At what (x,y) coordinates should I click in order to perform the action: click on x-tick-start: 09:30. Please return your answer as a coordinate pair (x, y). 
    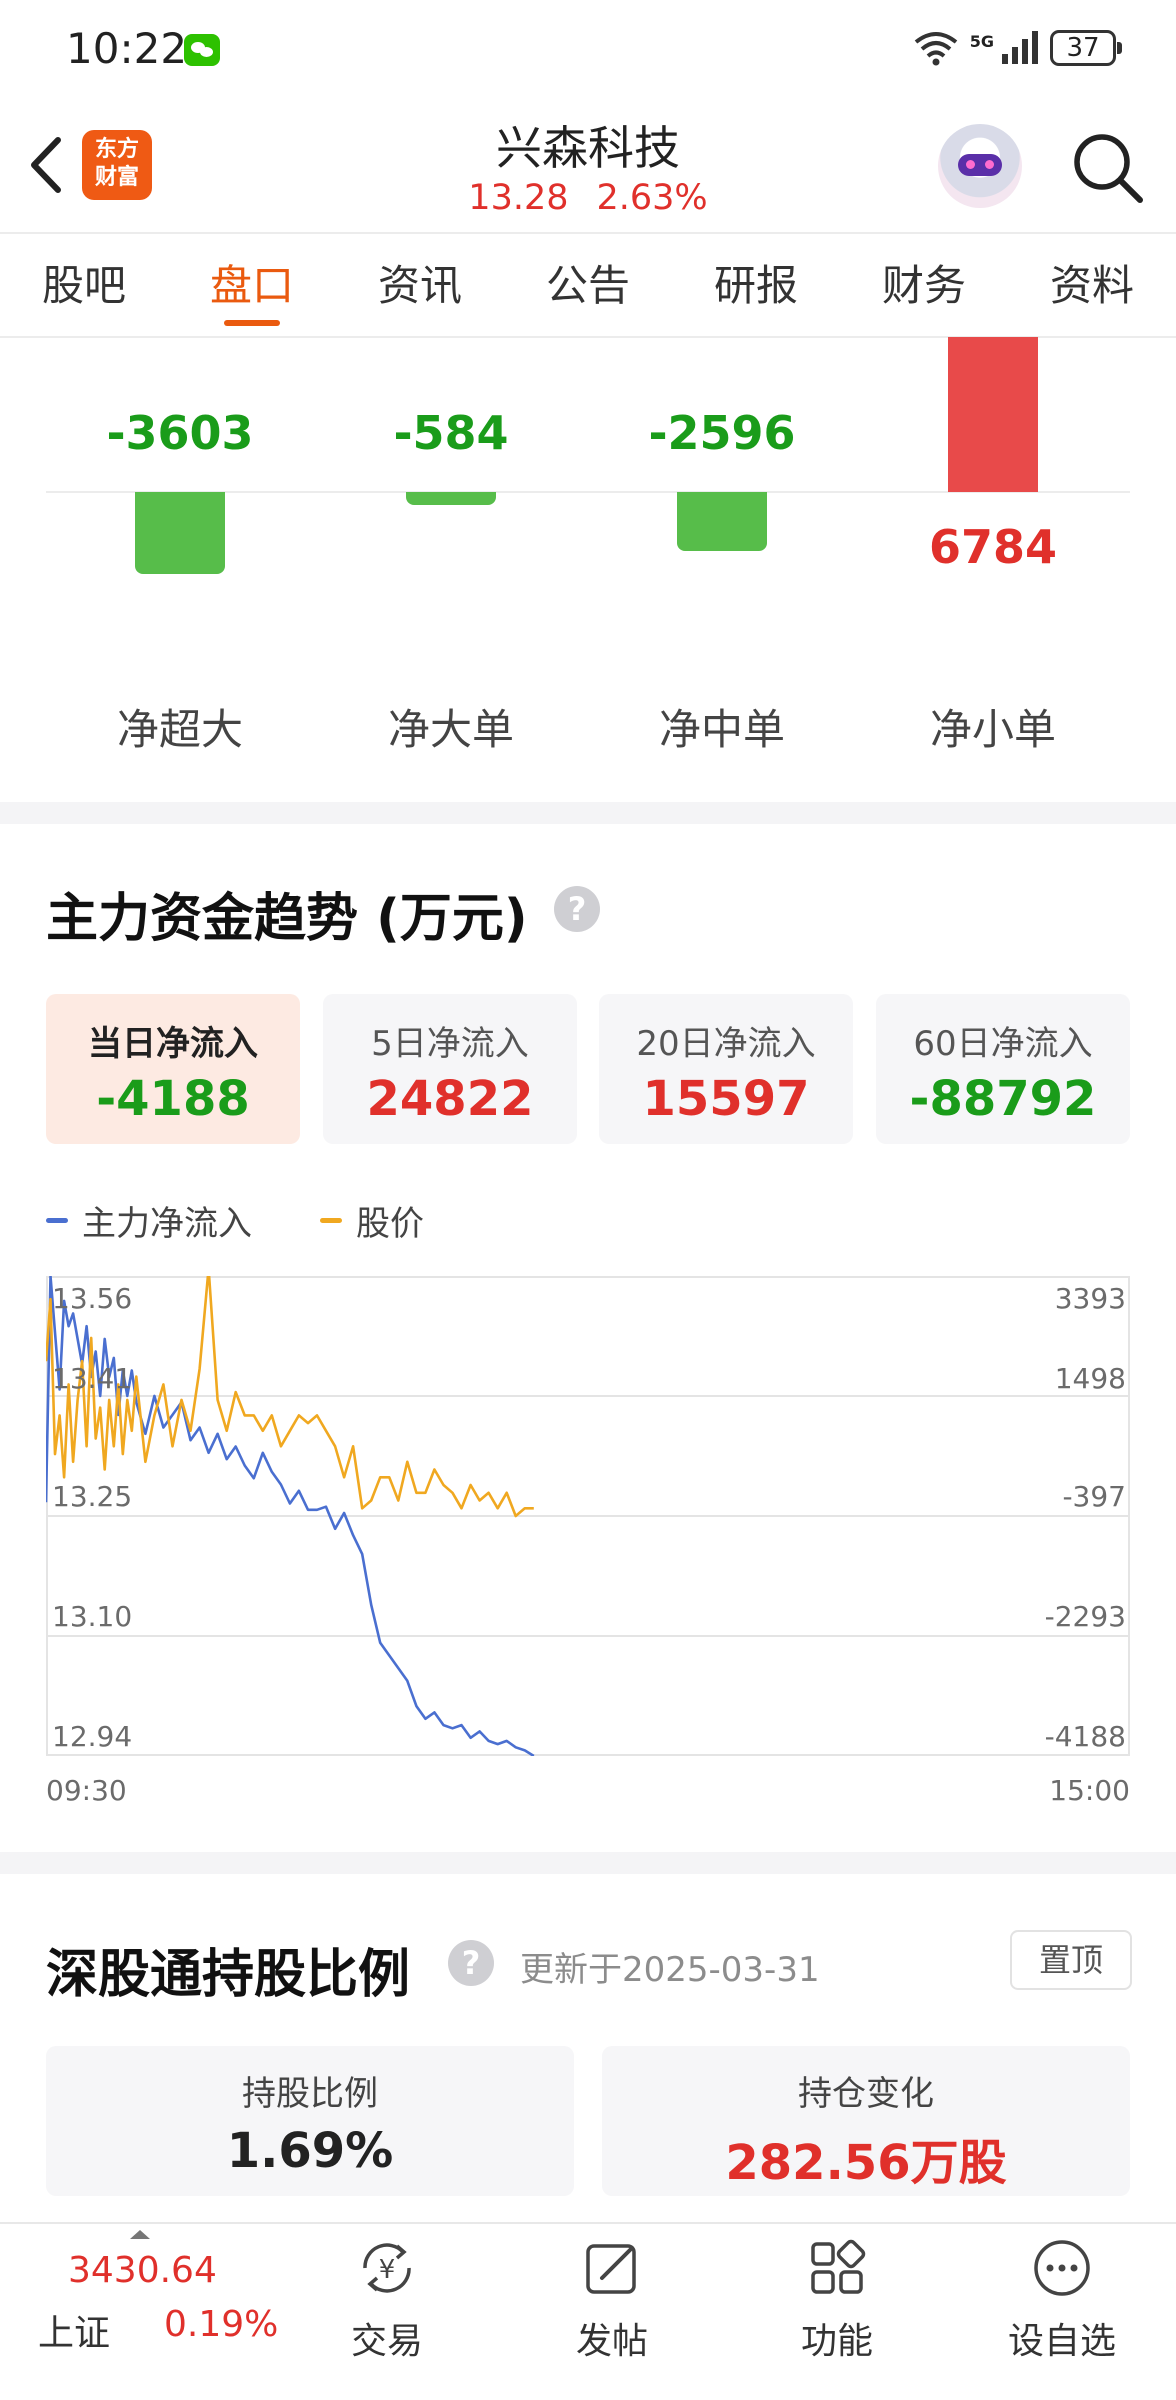
    Looking at the image, I should click on (86, 1790).